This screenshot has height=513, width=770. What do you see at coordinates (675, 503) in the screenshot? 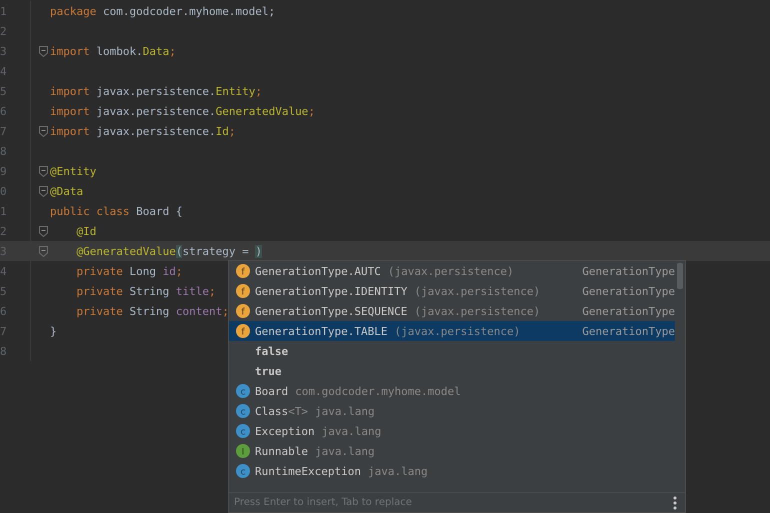
I see `more-icon` at bounding box center [675, 503].